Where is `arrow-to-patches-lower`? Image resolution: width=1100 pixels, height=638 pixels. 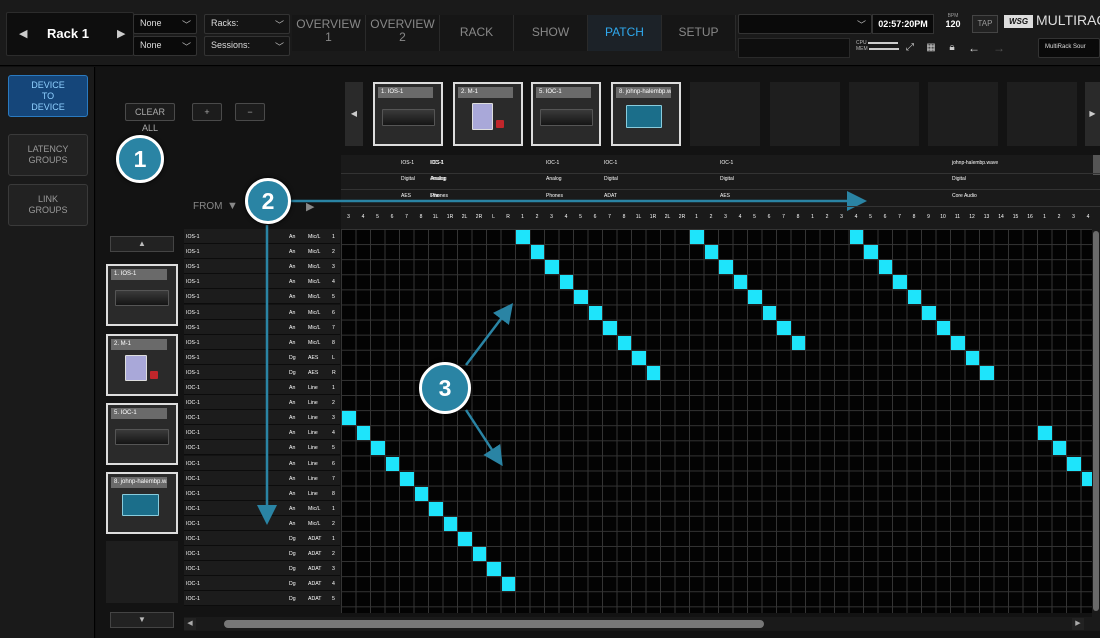
arrow-to-patches-lower is located at coordinates (483, 438).